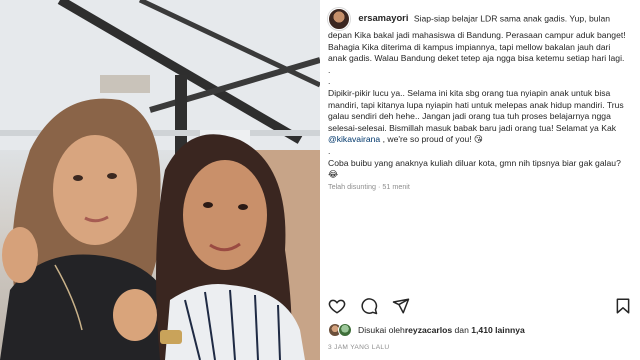 The width and height of the screenshot is (640, 360). What do you see at coordinates (623, 306) in the screenshot?
I see `bookmark-icon` at bounding box center [623, 306].